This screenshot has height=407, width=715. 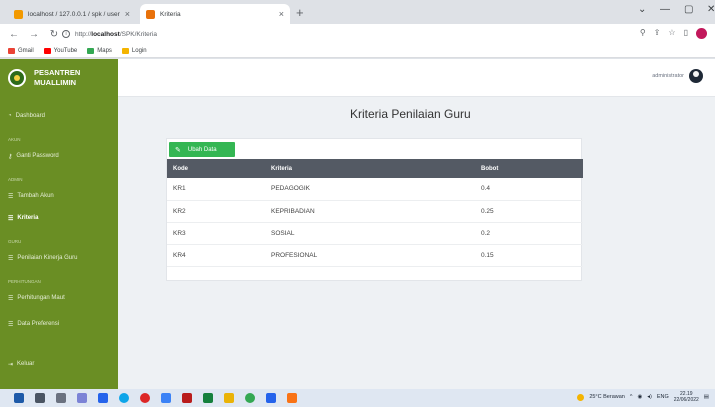 I want to click on cell-kriteria: PEDAGOGIK, so click(x=370, y=189).